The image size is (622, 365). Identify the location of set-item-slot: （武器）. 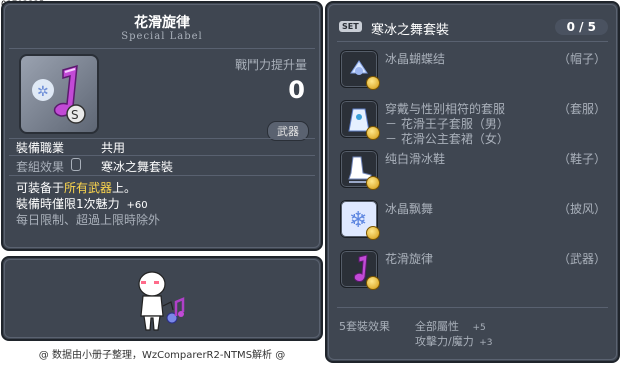
(581, 259).